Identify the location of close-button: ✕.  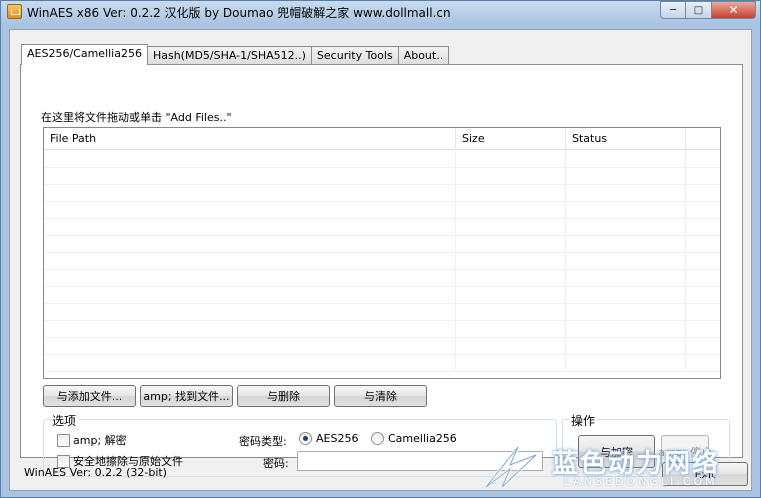
(734, 10).